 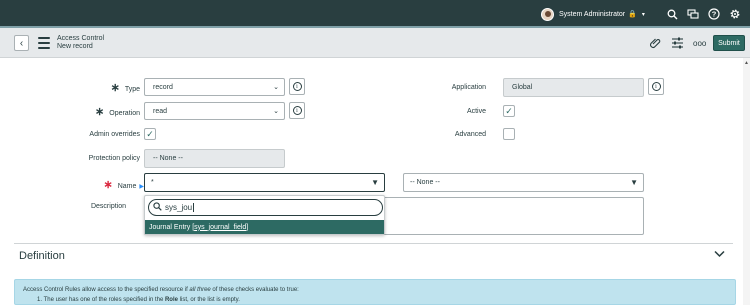 I want to click on operation-select: read ⌄, so click(x=214, y=111).